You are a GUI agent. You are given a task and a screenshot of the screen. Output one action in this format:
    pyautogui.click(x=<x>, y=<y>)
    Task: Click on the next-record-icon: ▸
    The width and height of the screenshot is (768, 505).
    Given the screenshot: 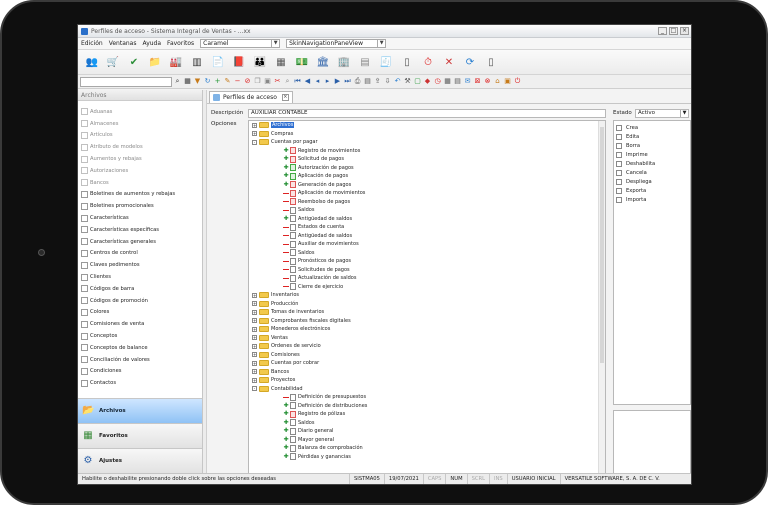 What is the action you would take?
    pyautogui.click(x=327, y=81)
    